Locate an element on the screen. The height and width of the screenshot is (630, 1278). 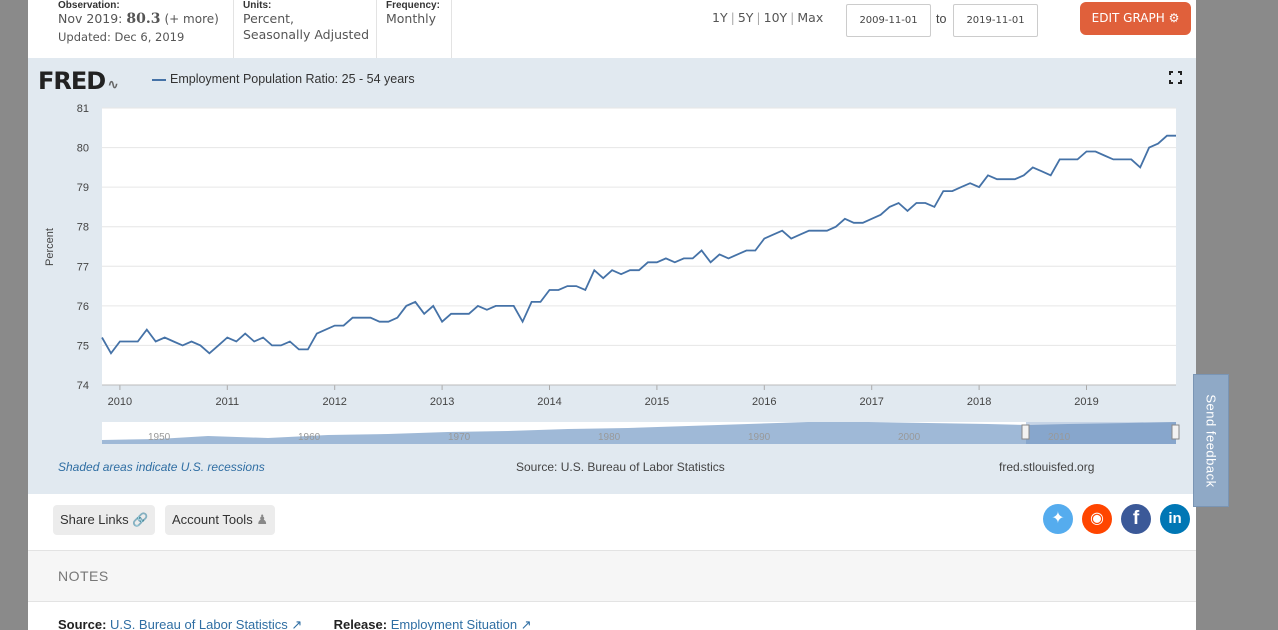
fred-logo: FRED ∿ is located at coordinates (78, 81).